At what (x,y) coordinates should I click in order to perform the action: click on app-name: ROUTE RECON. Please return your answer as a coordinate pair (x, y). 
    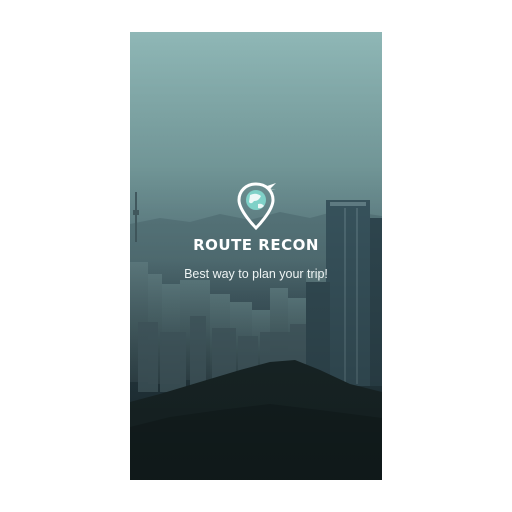
    Looking at the image, I should click on (256, 245).